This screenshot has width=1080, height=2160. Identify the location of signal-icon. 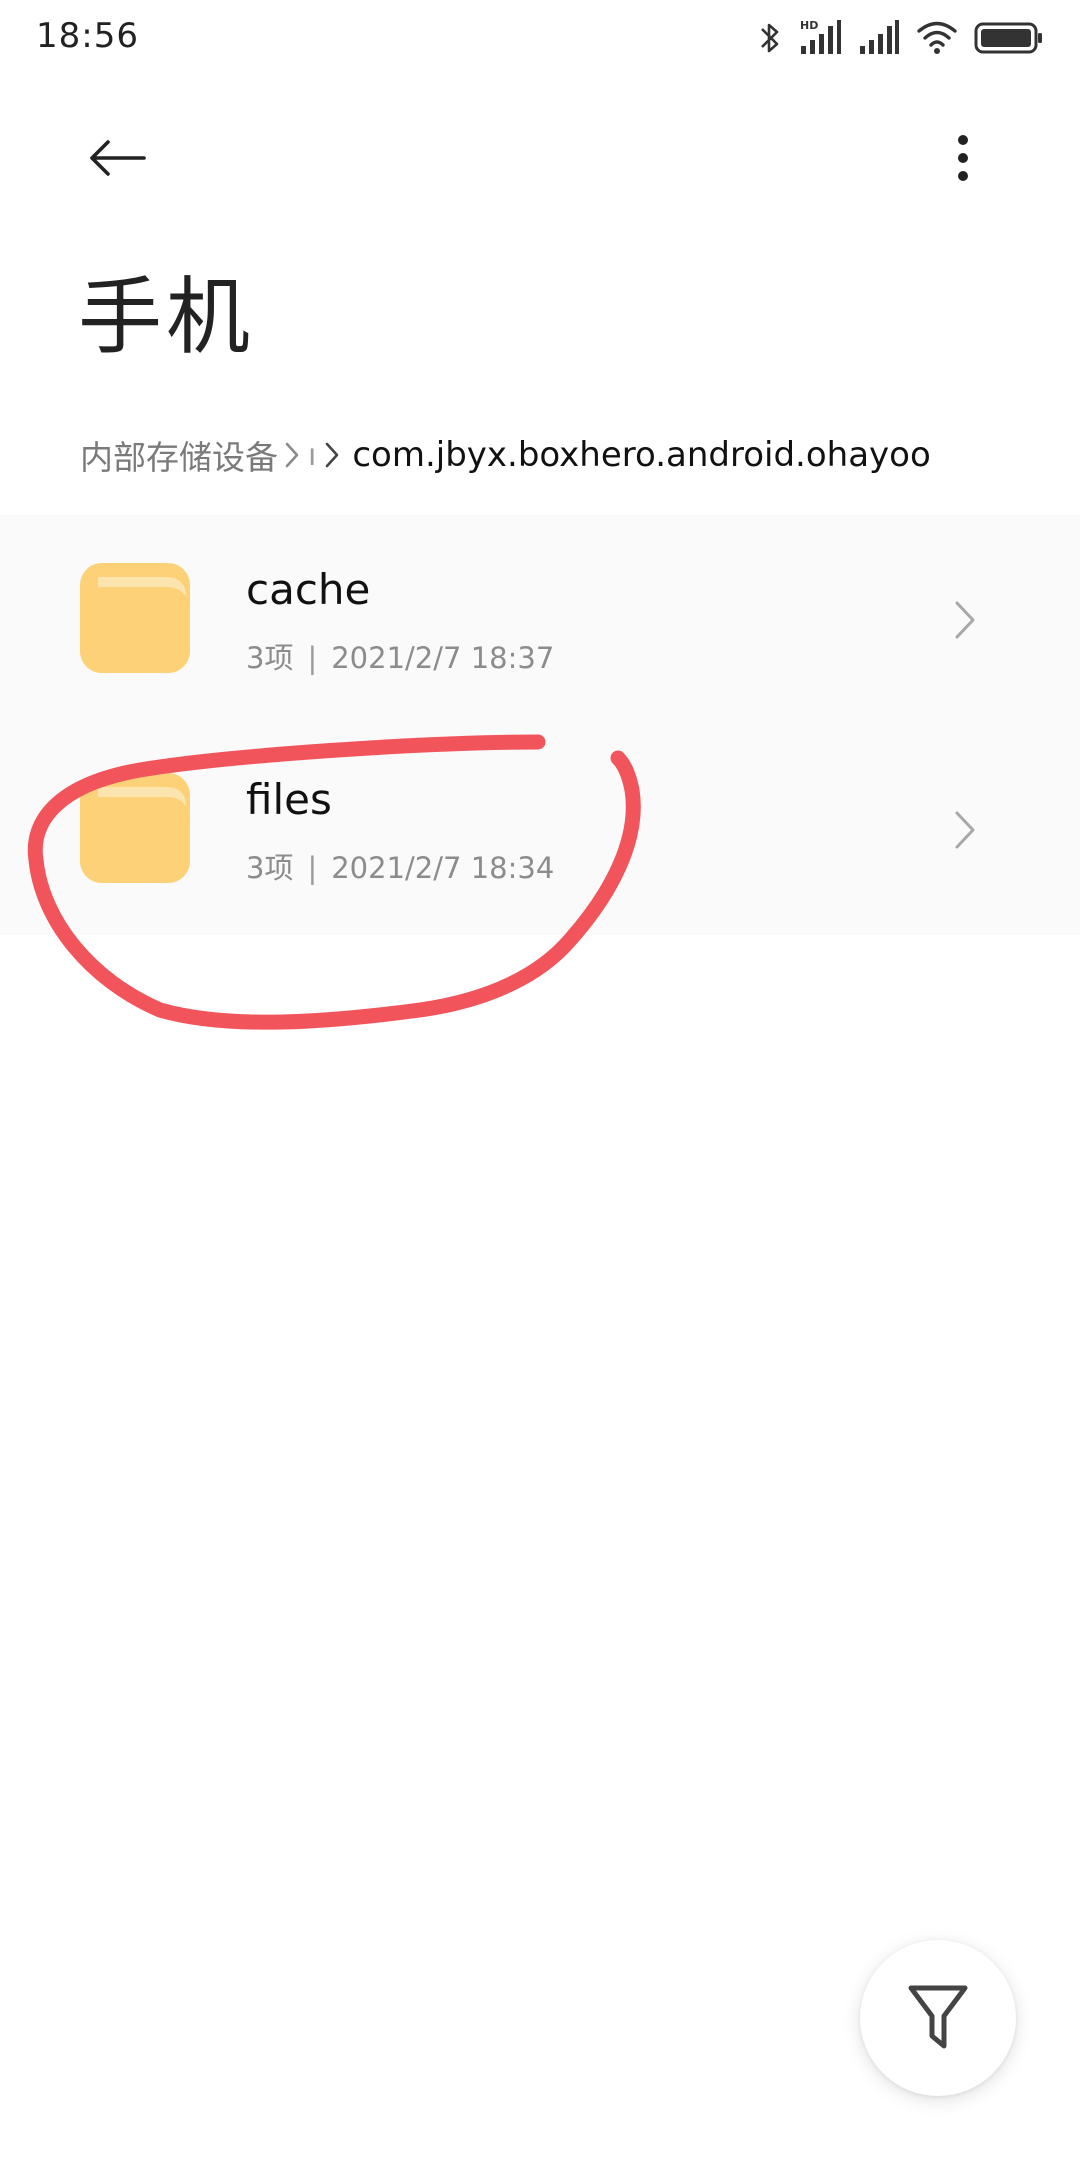
(879, 38).